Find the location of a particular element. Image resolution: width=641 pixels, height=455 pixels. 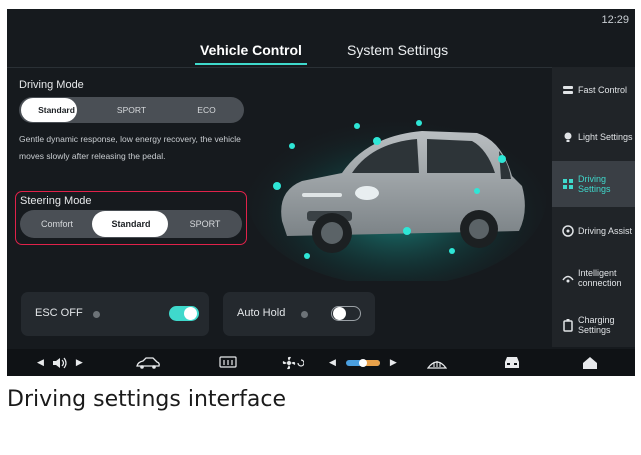

driving-mode-option-sport: SPORT is located at coordinates (131, 110).